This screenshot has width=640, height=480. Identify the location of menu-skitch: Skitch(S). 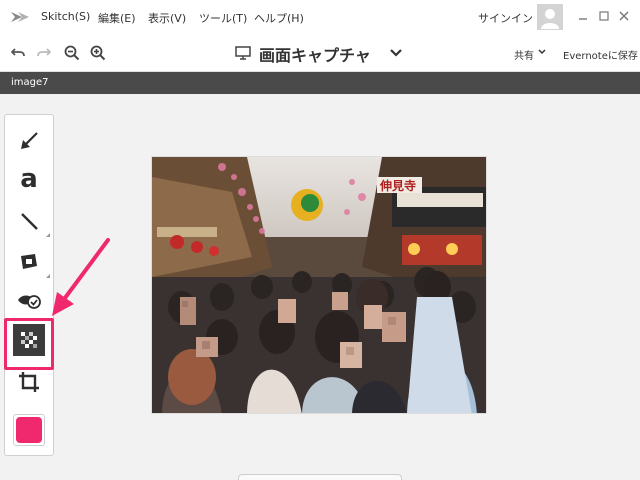
(65, 16).